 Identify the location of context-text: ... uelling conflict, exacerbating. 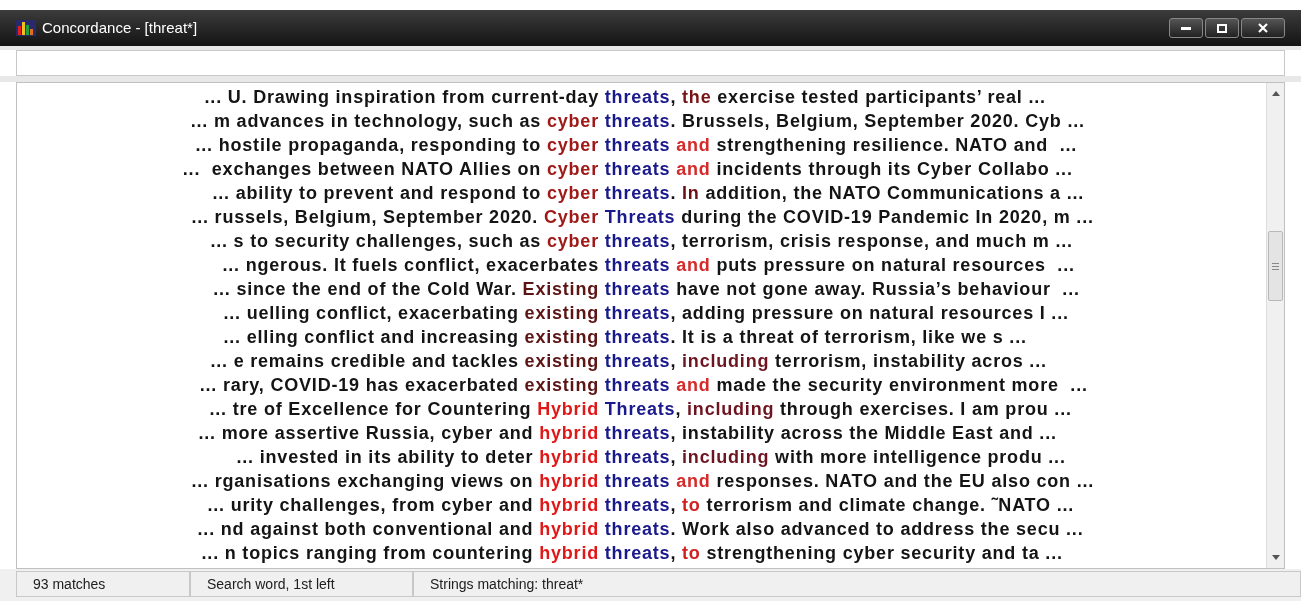
(371, 313).